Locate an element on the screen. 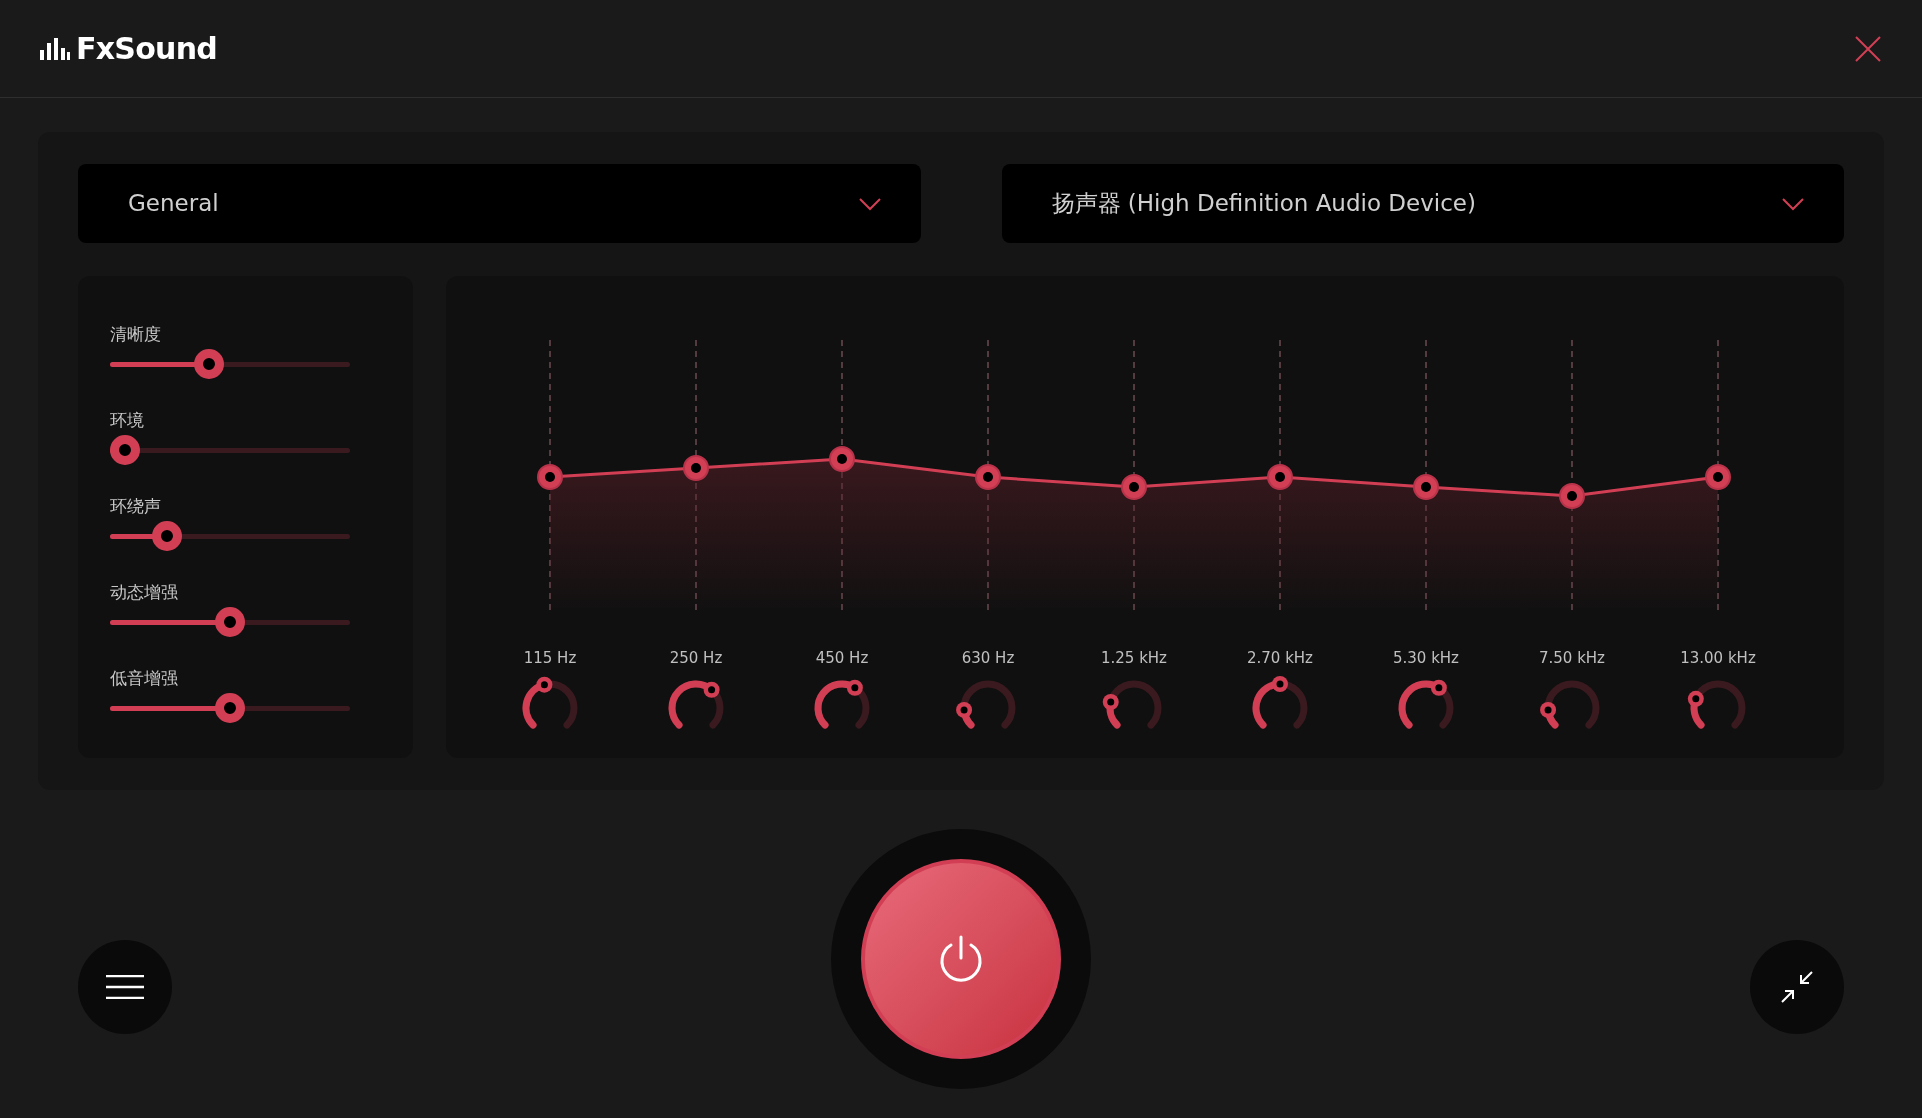 The image size is (1922, 1118). band-frequency: 2.70 kHz is located at coordinates (1280, 658).